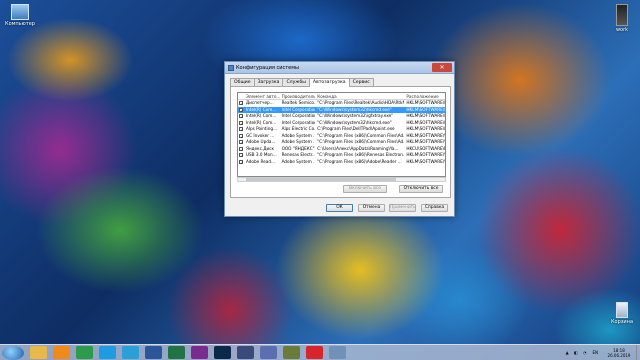  I want to click on disable-all-button: Отключить все, so click(421, 189).